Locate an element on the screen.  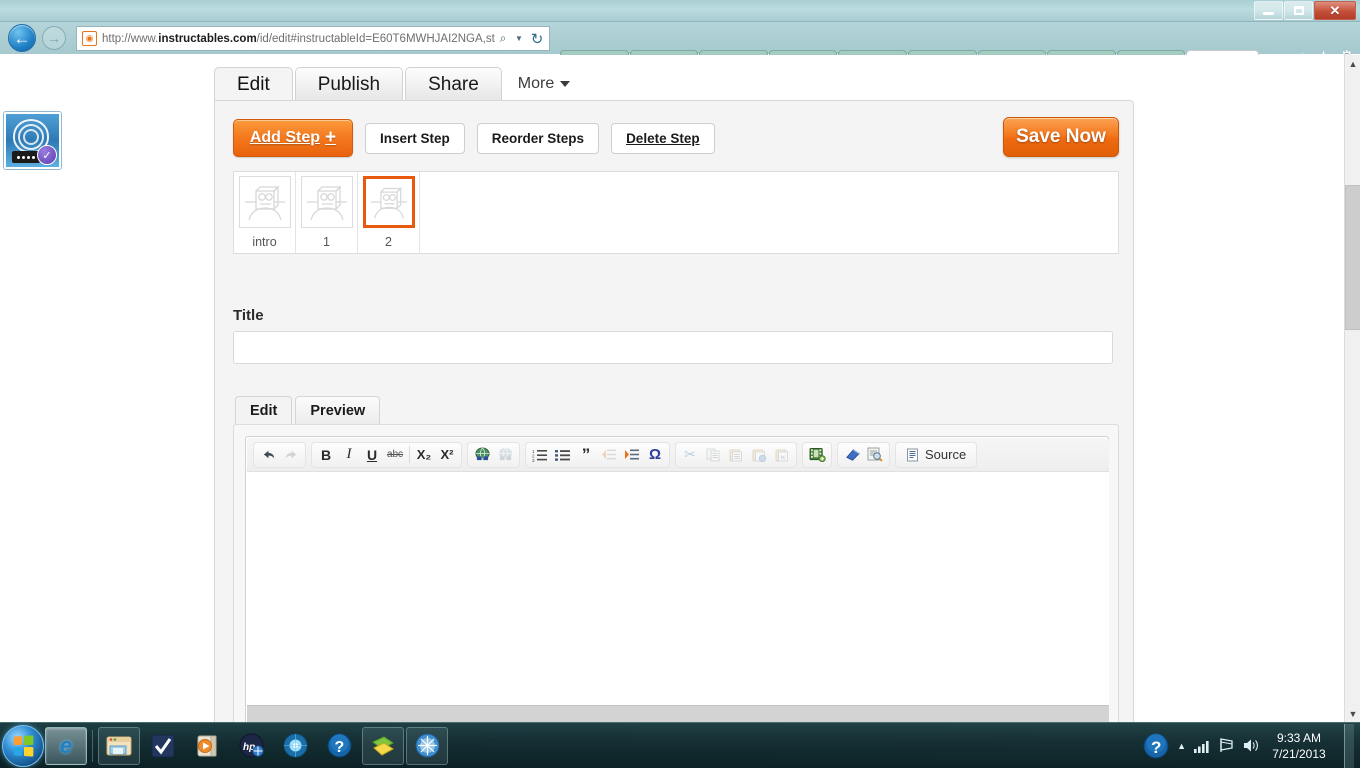
editor-tab-bar: Edit Publish Share More is located at coordinates (397, 84).